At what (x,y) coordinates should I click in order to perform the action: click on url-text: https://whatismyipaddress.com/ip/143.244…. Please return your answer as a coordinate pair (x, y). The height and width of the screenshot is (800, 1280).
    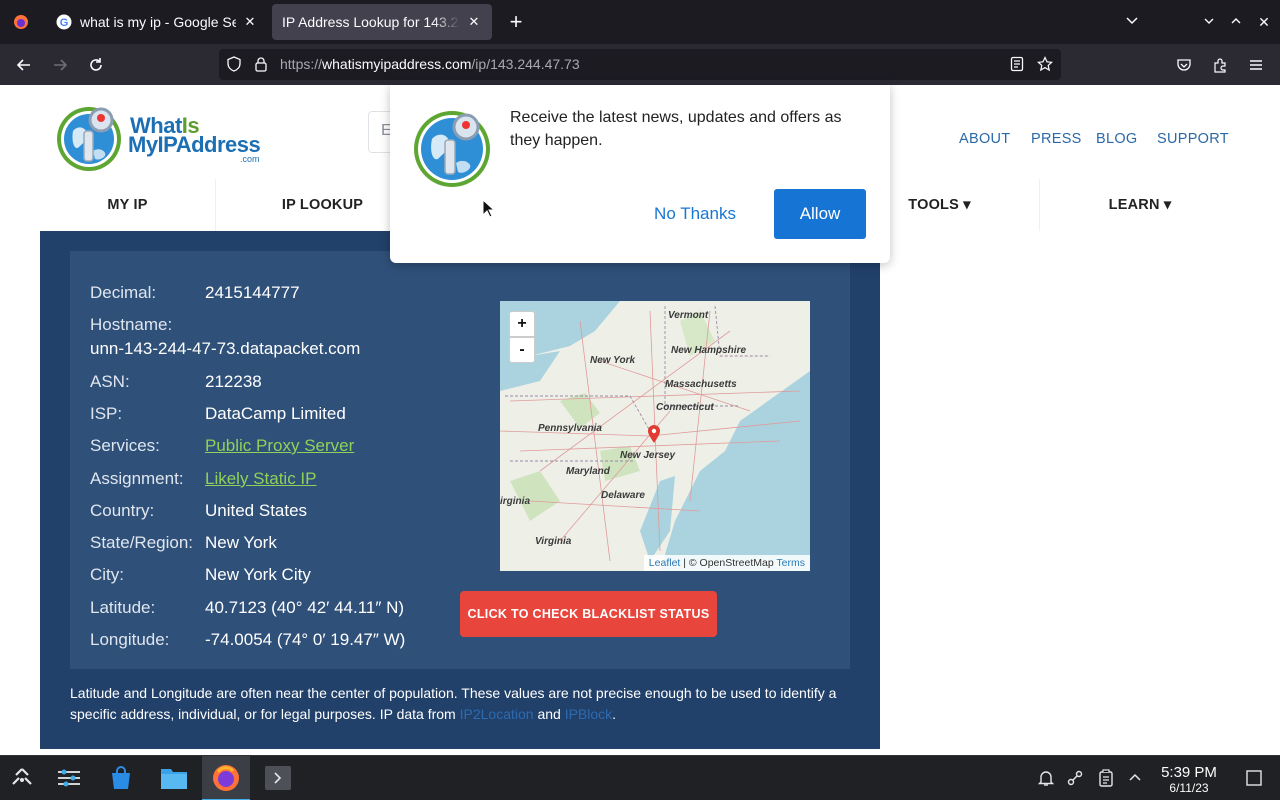
    Looking at the image, I should click on (430, 64).